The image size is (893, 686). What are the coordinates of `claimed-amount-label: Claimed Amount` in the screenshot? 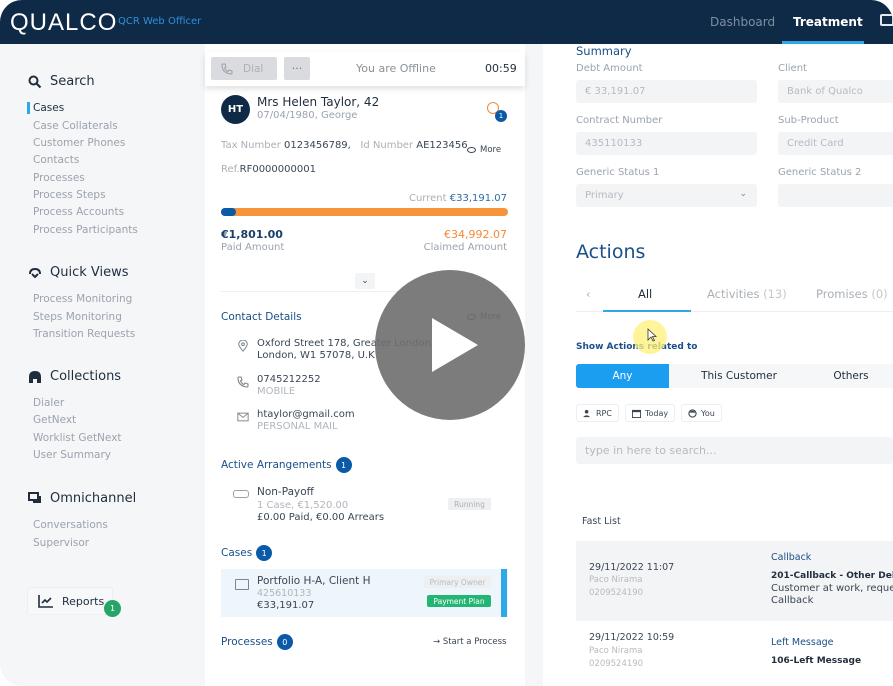 It's located at (465, 247).